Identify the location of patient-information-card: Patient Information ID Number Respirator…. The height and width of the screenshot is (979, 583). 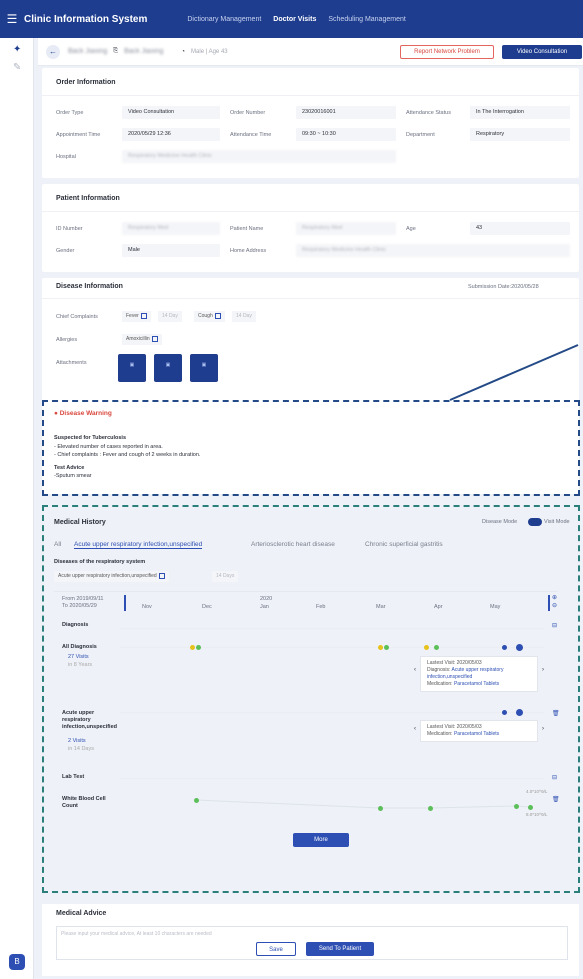
(310, 228).